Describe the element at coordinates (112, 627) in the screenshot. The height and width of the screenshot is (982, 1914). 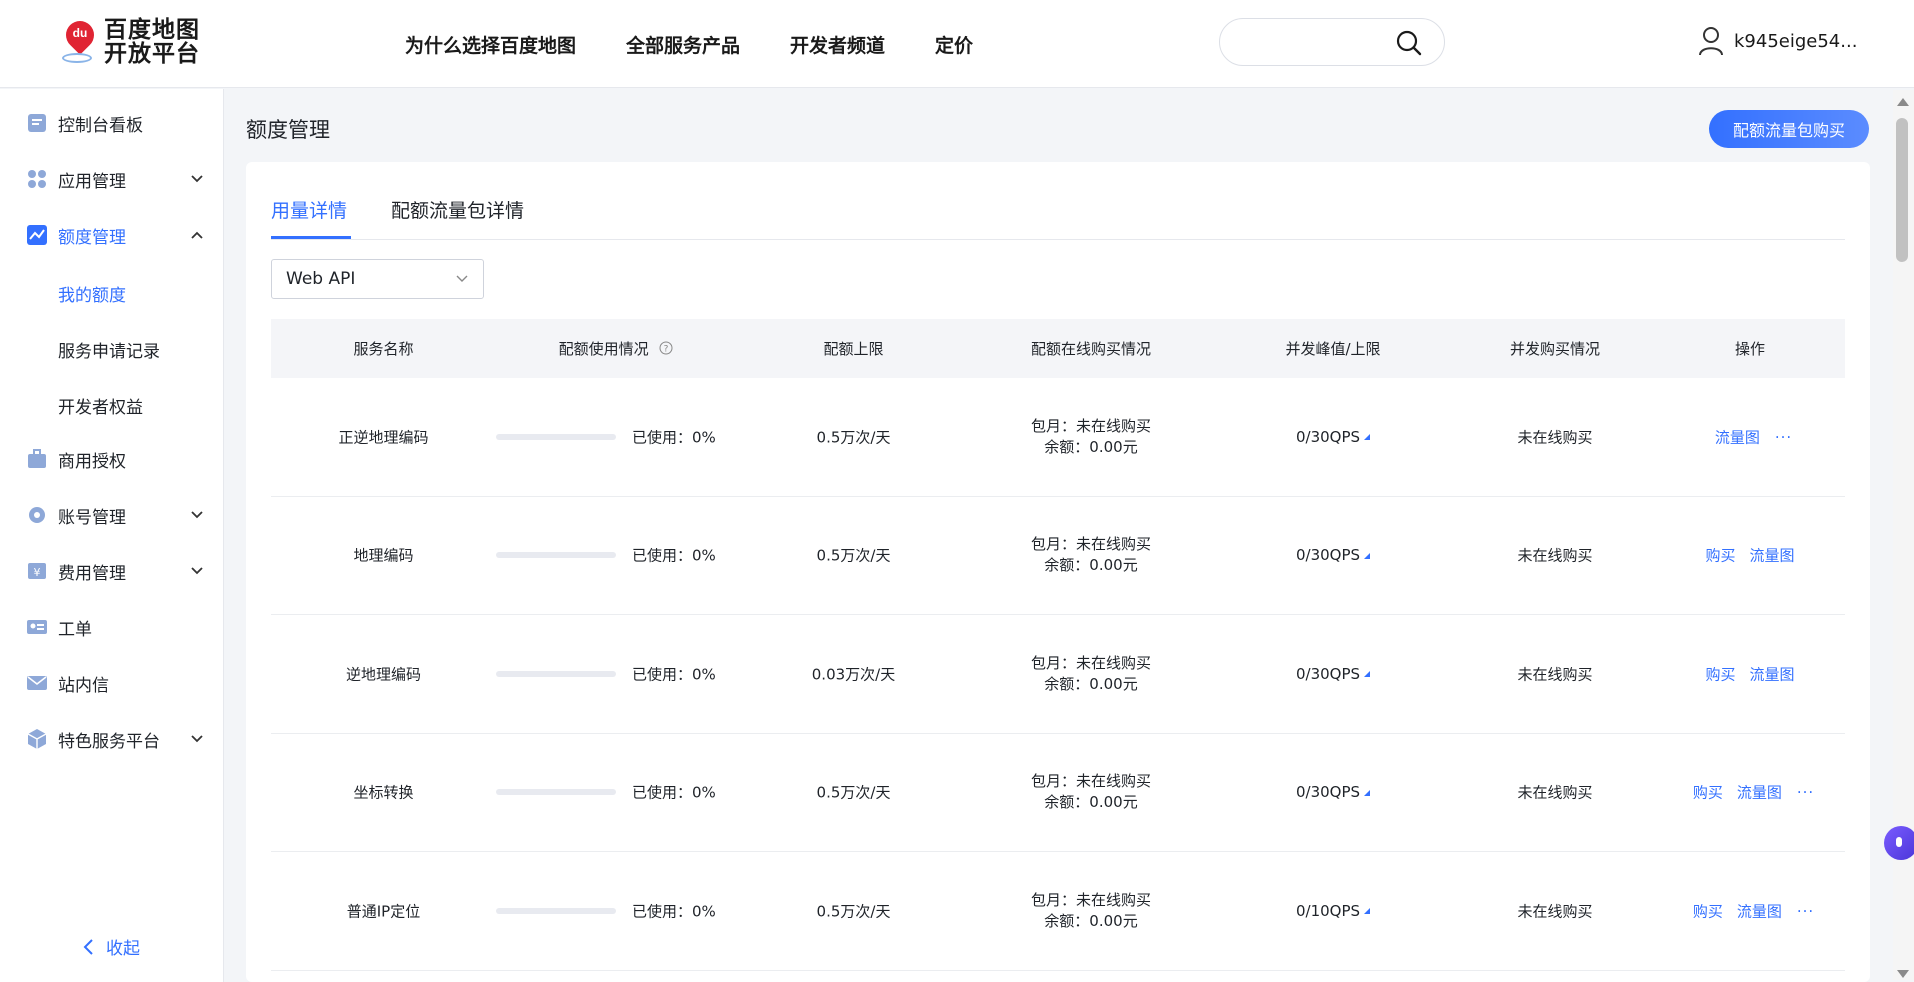
I see `sidebar-item-tickets: 工单` at that location.